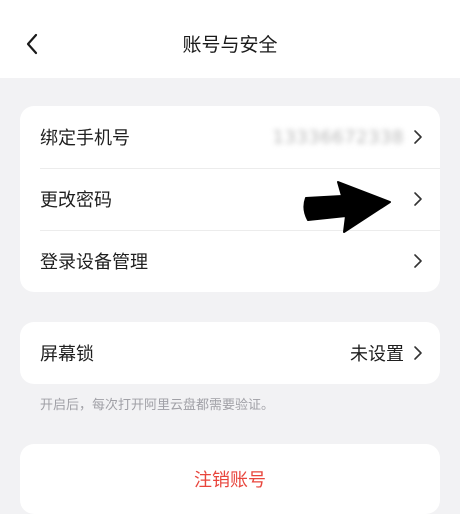 This screenshot has height=514, width=460. Describe the element at coordinates (230, 45) in the screenshot. I see `page-title: 账号与安全` at that location.